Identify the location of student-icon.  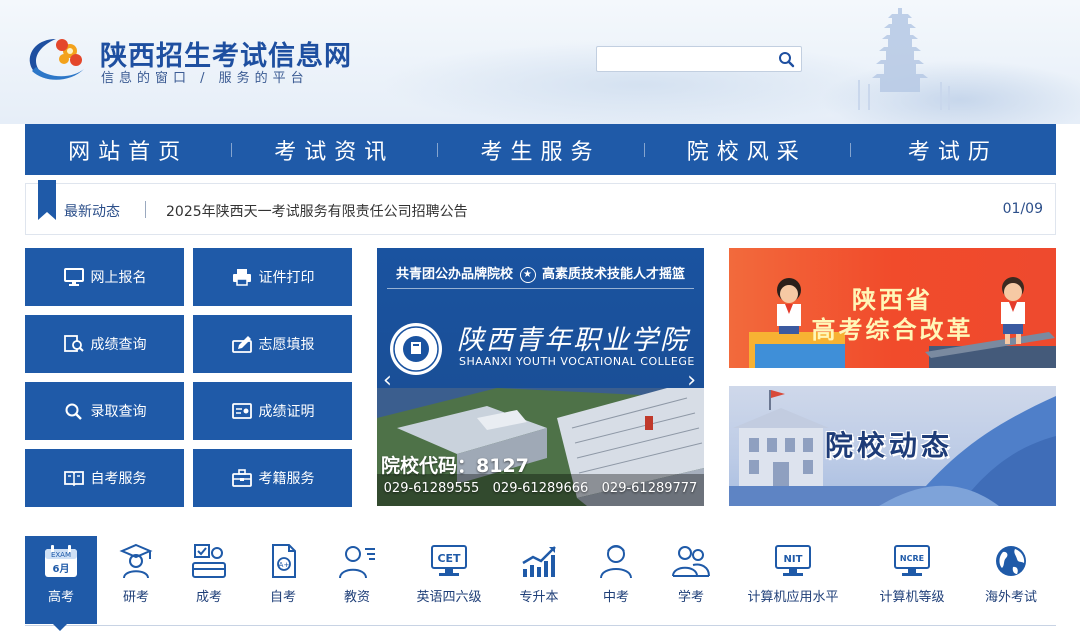
(616, 562).